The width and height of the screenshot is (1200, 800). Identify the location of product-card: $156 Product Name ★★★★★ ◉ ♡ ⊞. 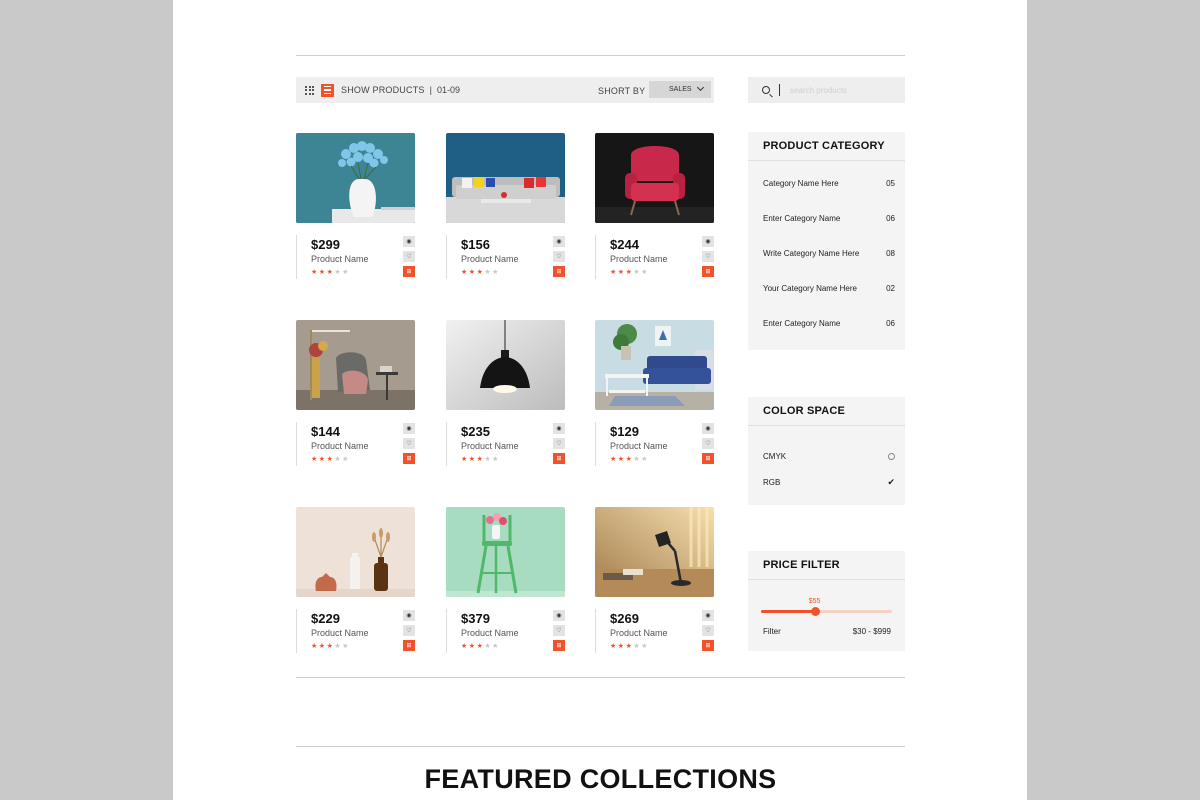
(506, 208).